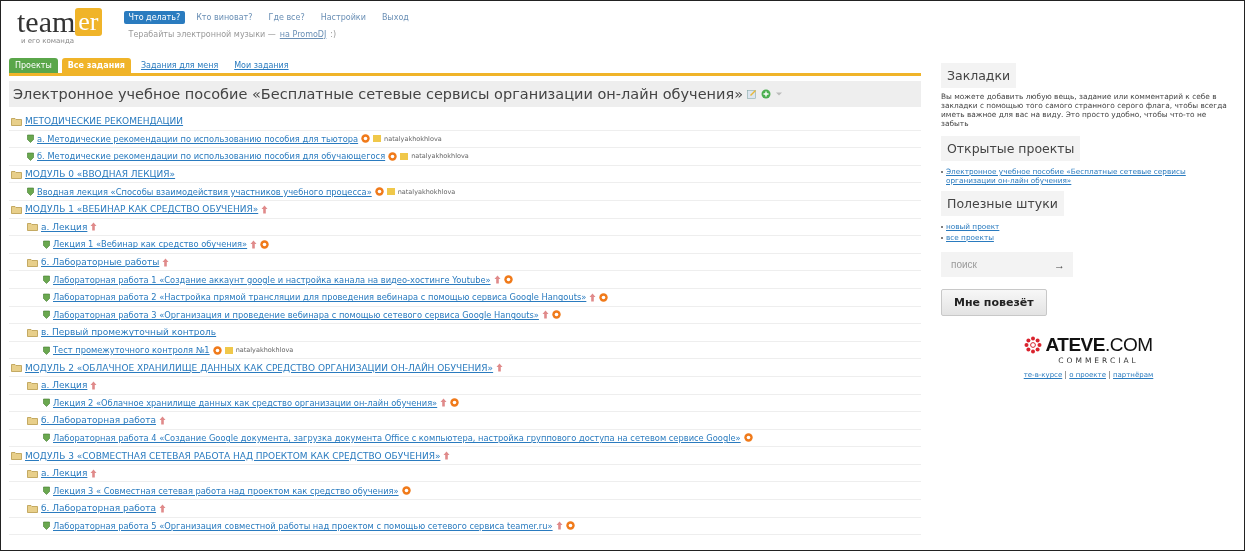  What do you see at coordinates (1007, 264) in the screenshot?
I see `search-field: поиск →` at bounding box center [1007, 264].